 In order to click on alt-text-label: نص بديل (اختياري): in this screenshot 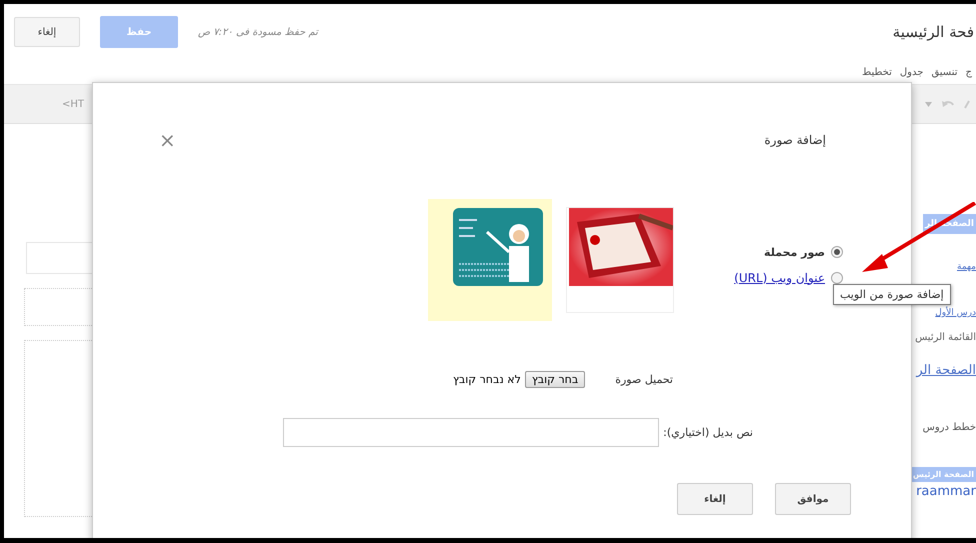, I will do `click(708, 432)`.